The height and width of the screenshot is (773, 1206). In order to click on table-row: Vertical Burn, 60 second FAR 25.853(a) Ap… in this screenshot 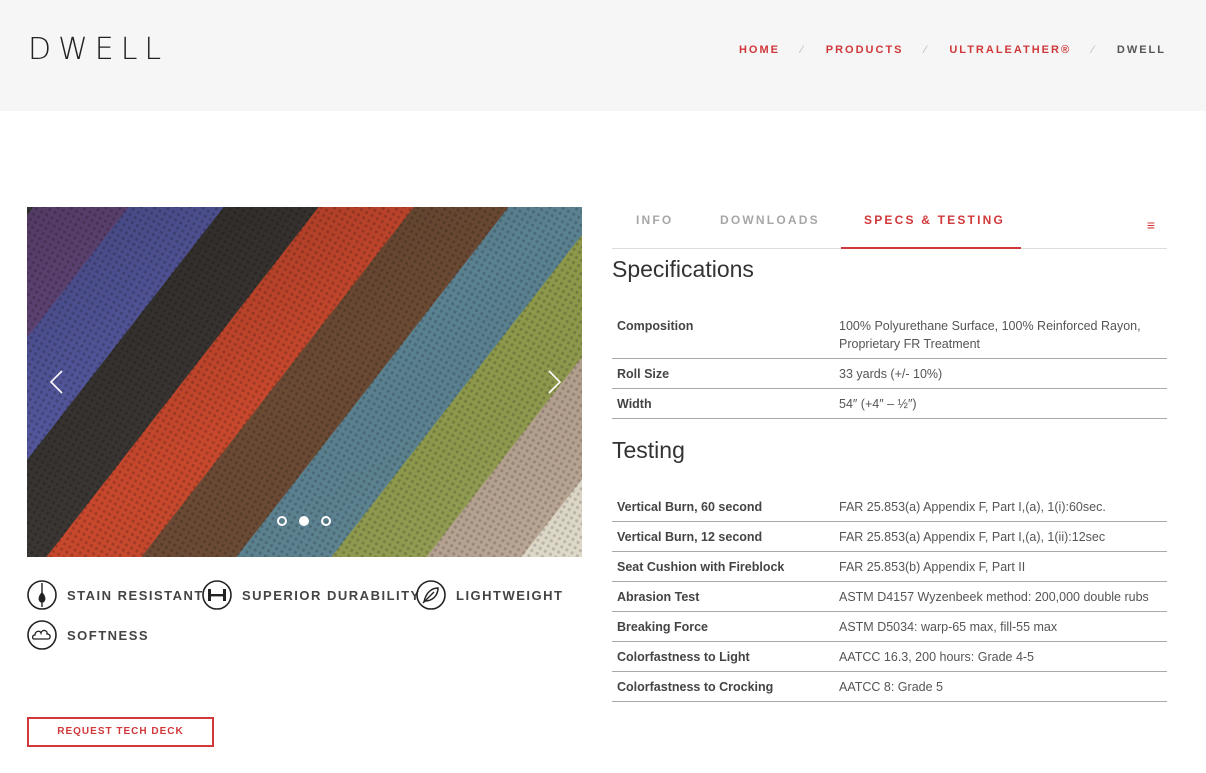, I will do `click(889, 507)`.